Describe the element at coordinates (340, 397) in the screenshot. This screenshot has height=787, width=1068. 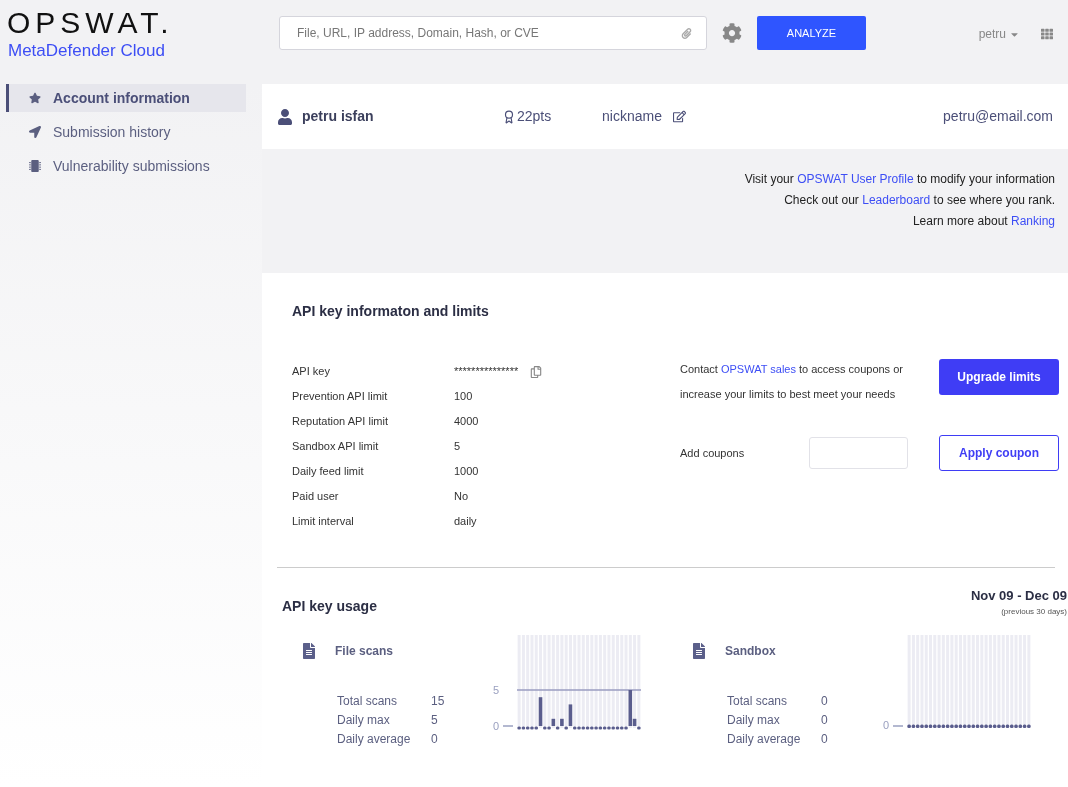
I see `limit-label: Prevention API limit` at that location.